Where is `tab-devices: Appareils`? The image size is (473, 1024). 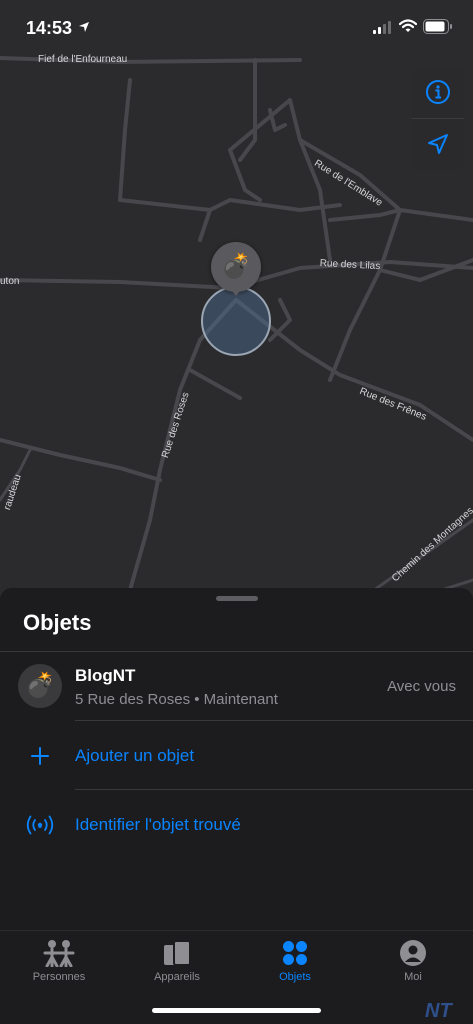
tab-devices: Appareils is located at coordinates (177, 967).